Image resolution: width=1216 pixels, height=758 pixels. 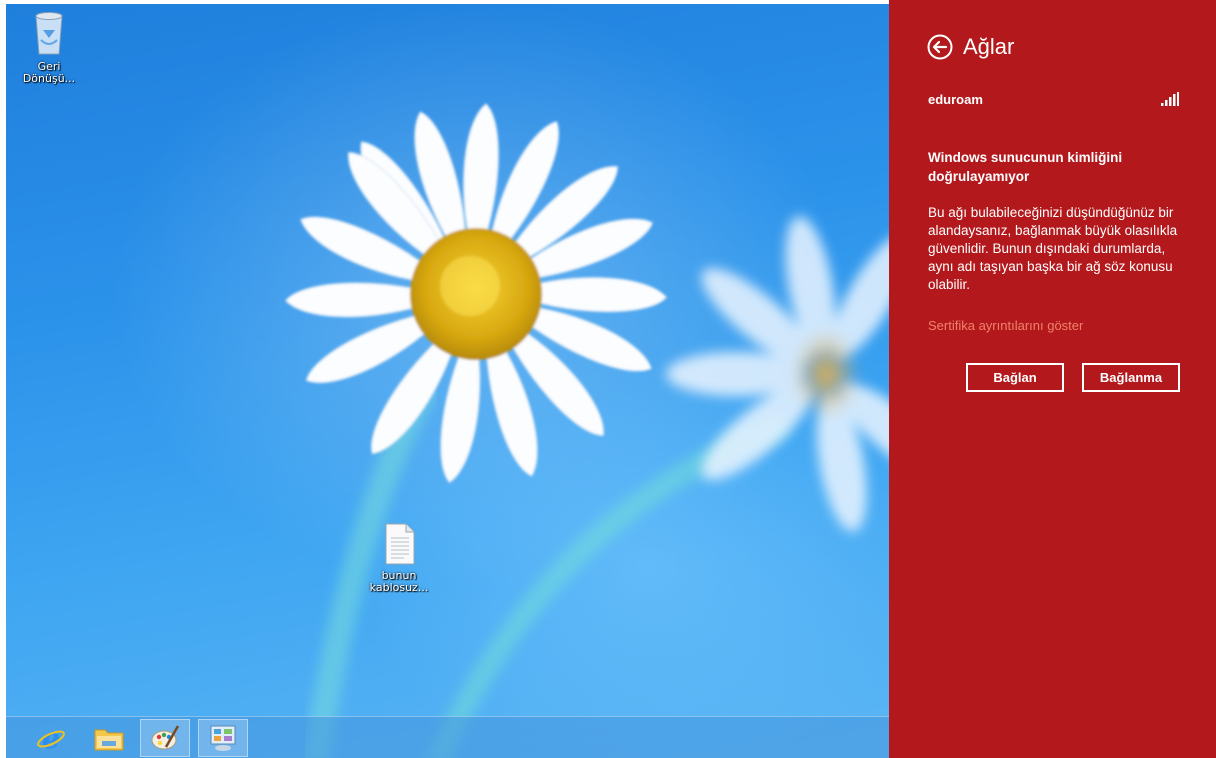 I want to click on paint-button, so click(x=165, y=738).